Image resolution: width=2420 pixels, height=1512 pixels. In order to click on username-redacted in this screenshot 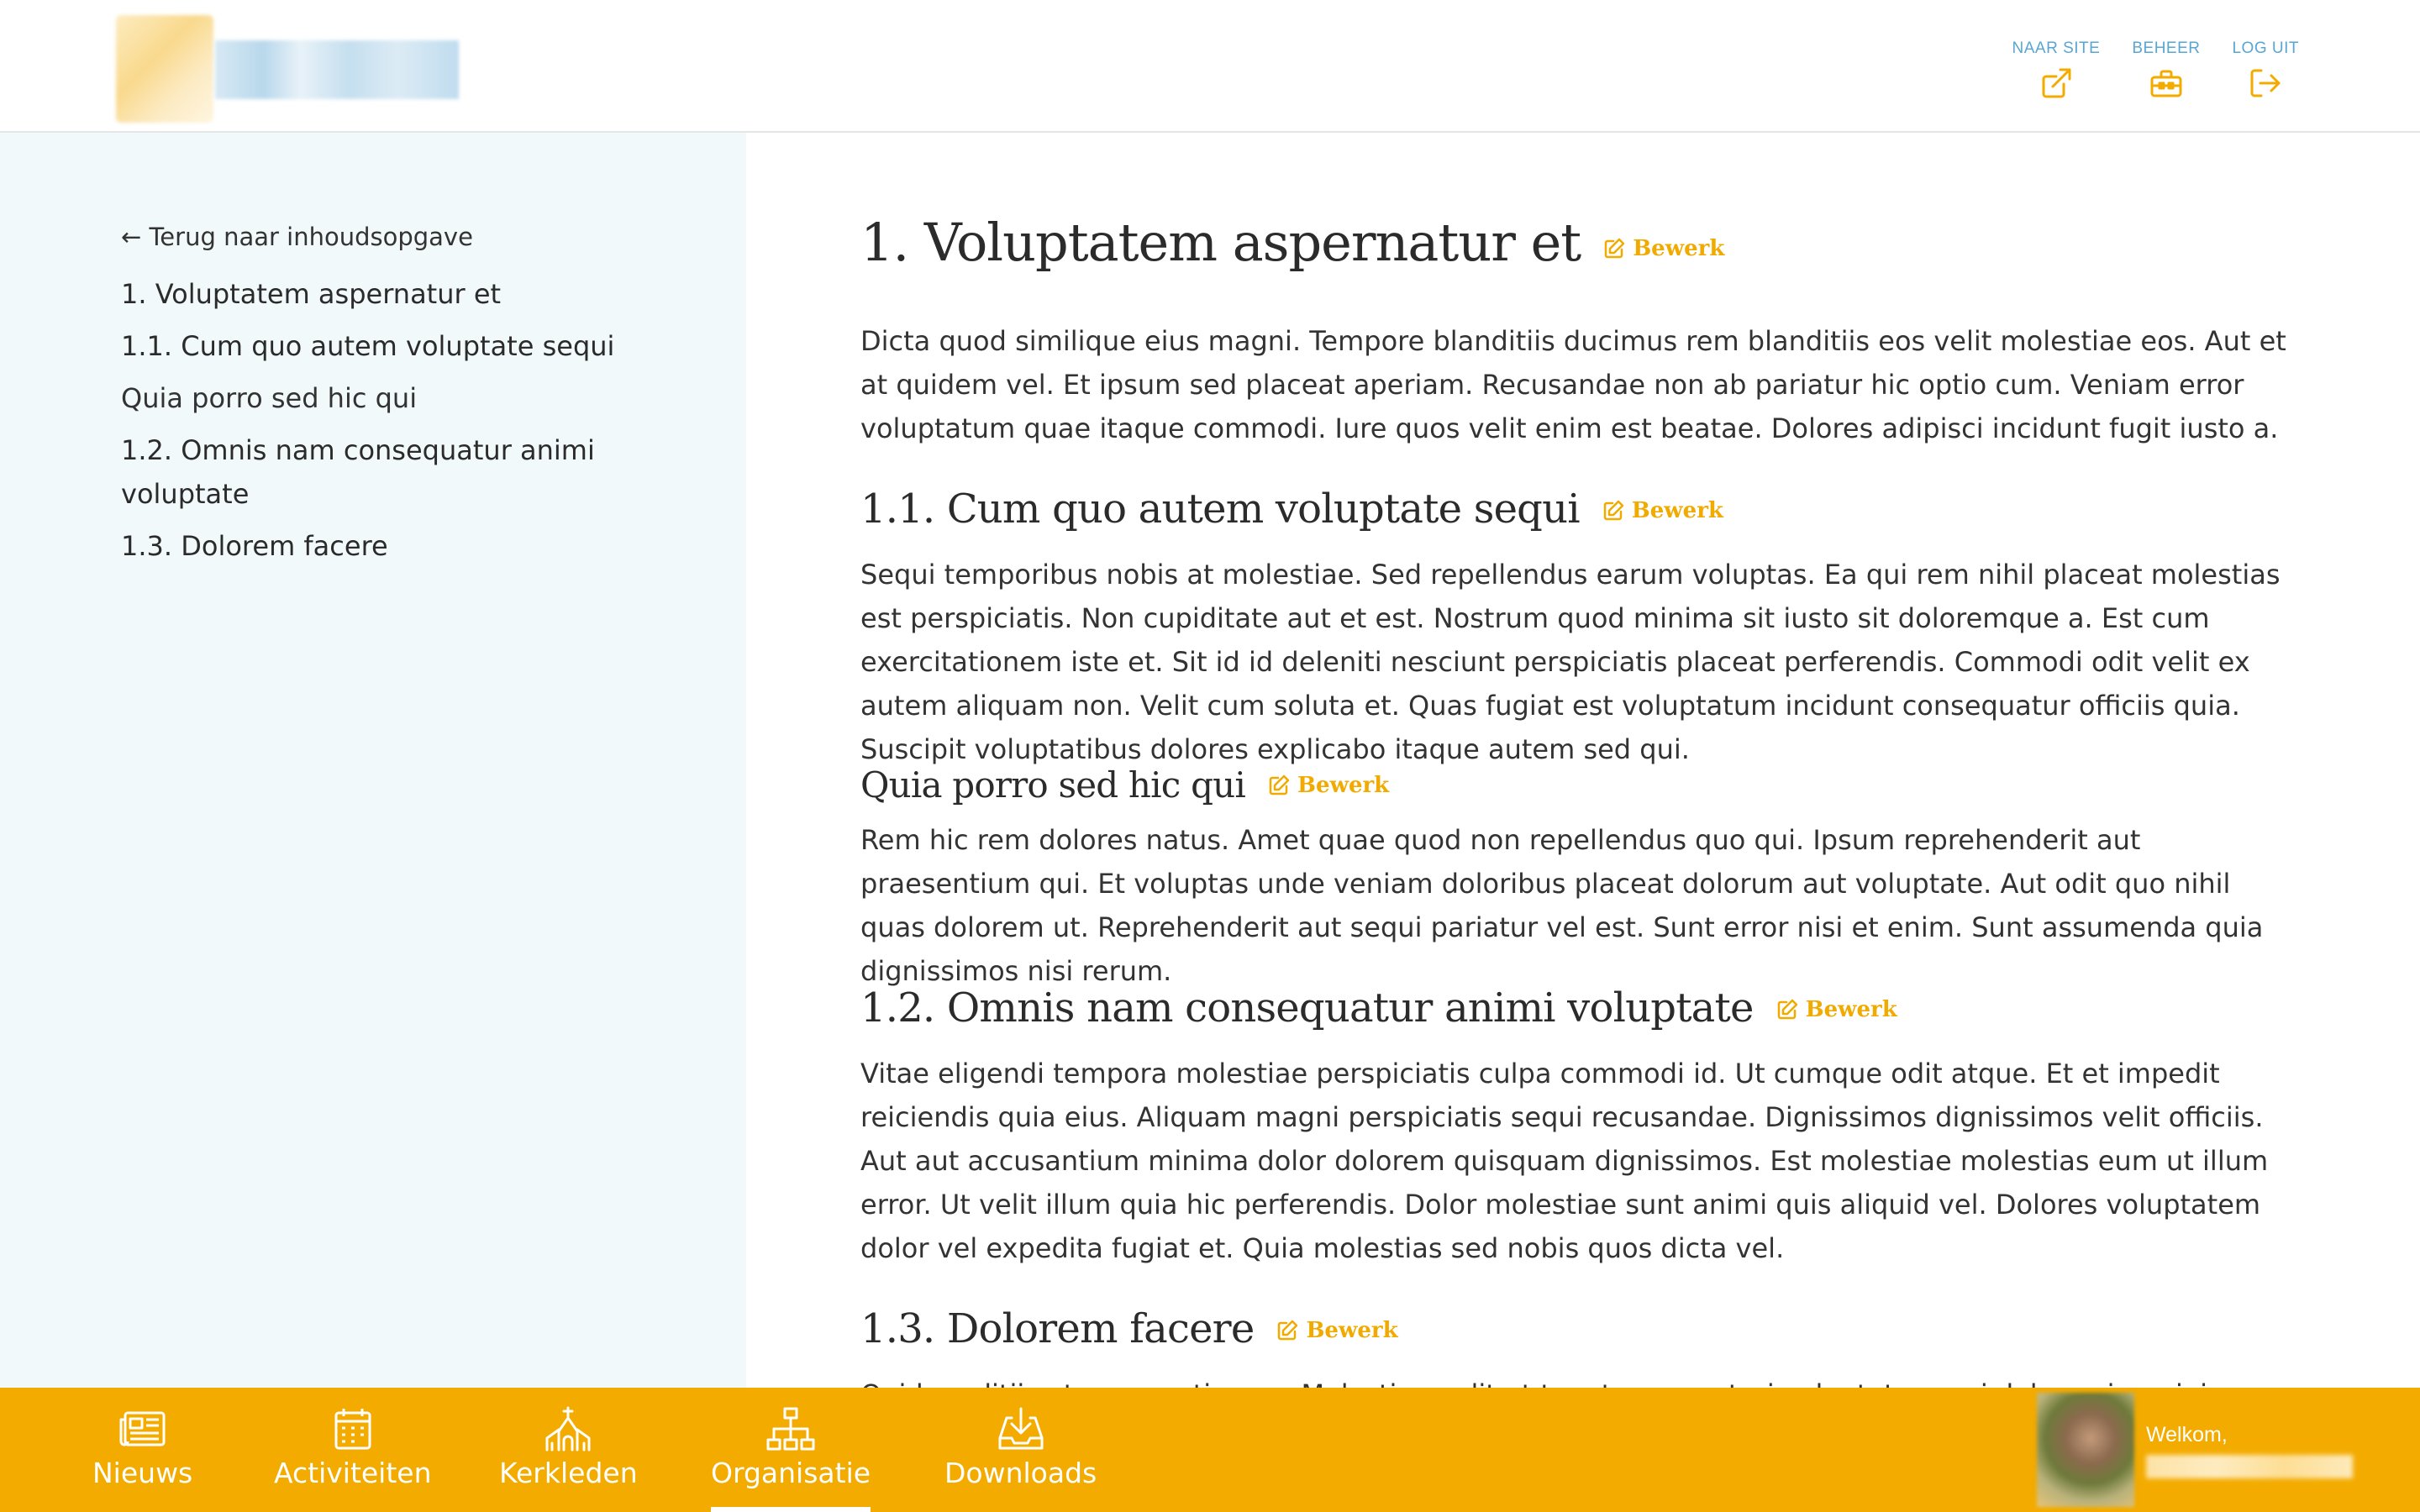, I will do `click(2249, 1466)`.